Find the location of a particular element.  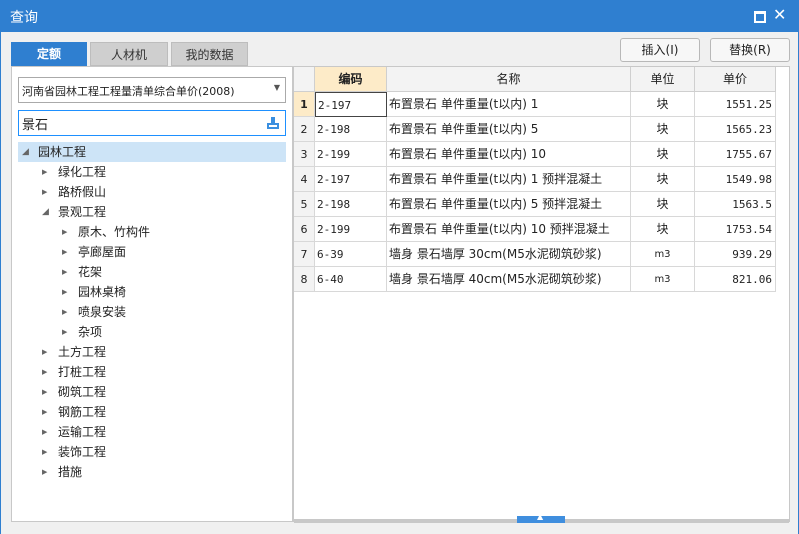

table-cell-price: 1755.67 is located at coordinates (735, 154).